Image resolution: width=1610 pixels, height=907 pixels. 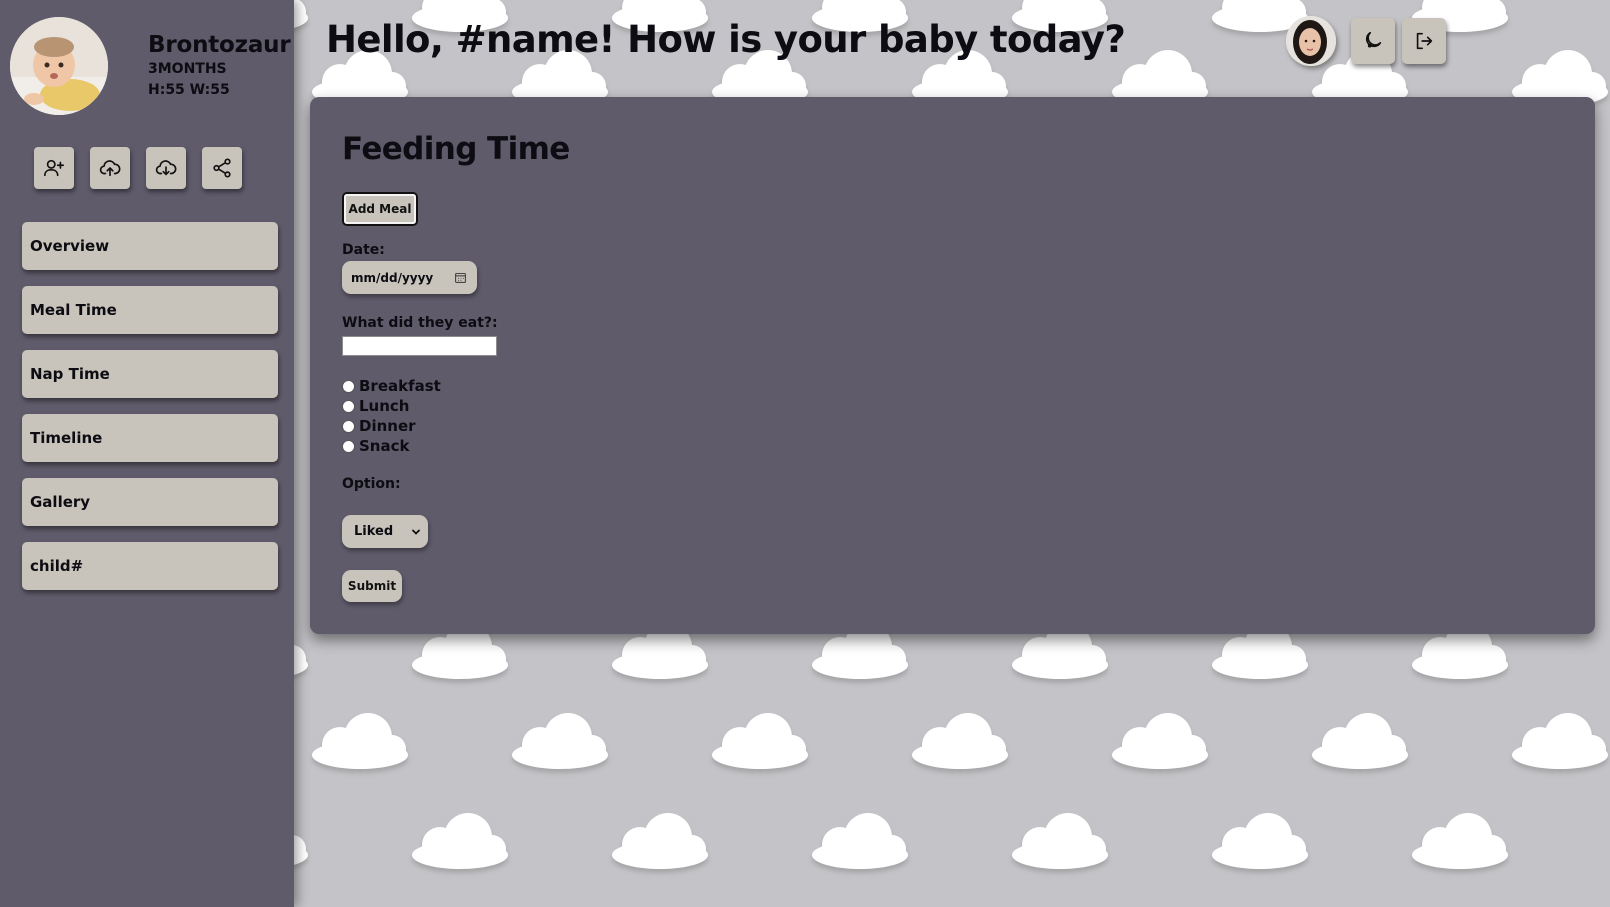 What do you see at coordinates (150, 374) in the screenshot?
I see `sidebar-item-nap-time: Nap Time` at bounding box center [150, 374].